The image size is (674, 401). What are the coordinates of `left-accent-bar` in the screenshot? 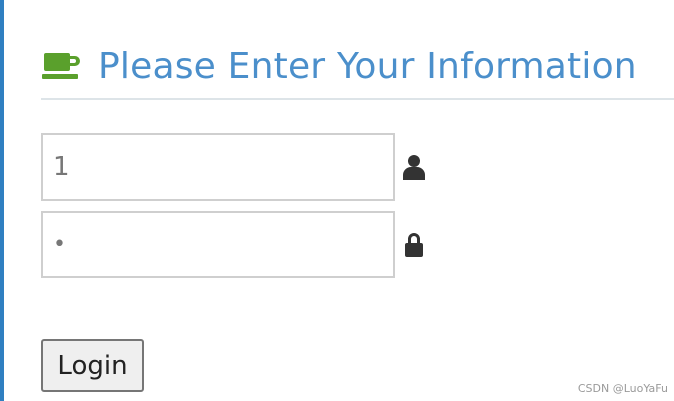 It's located at (2, 200).